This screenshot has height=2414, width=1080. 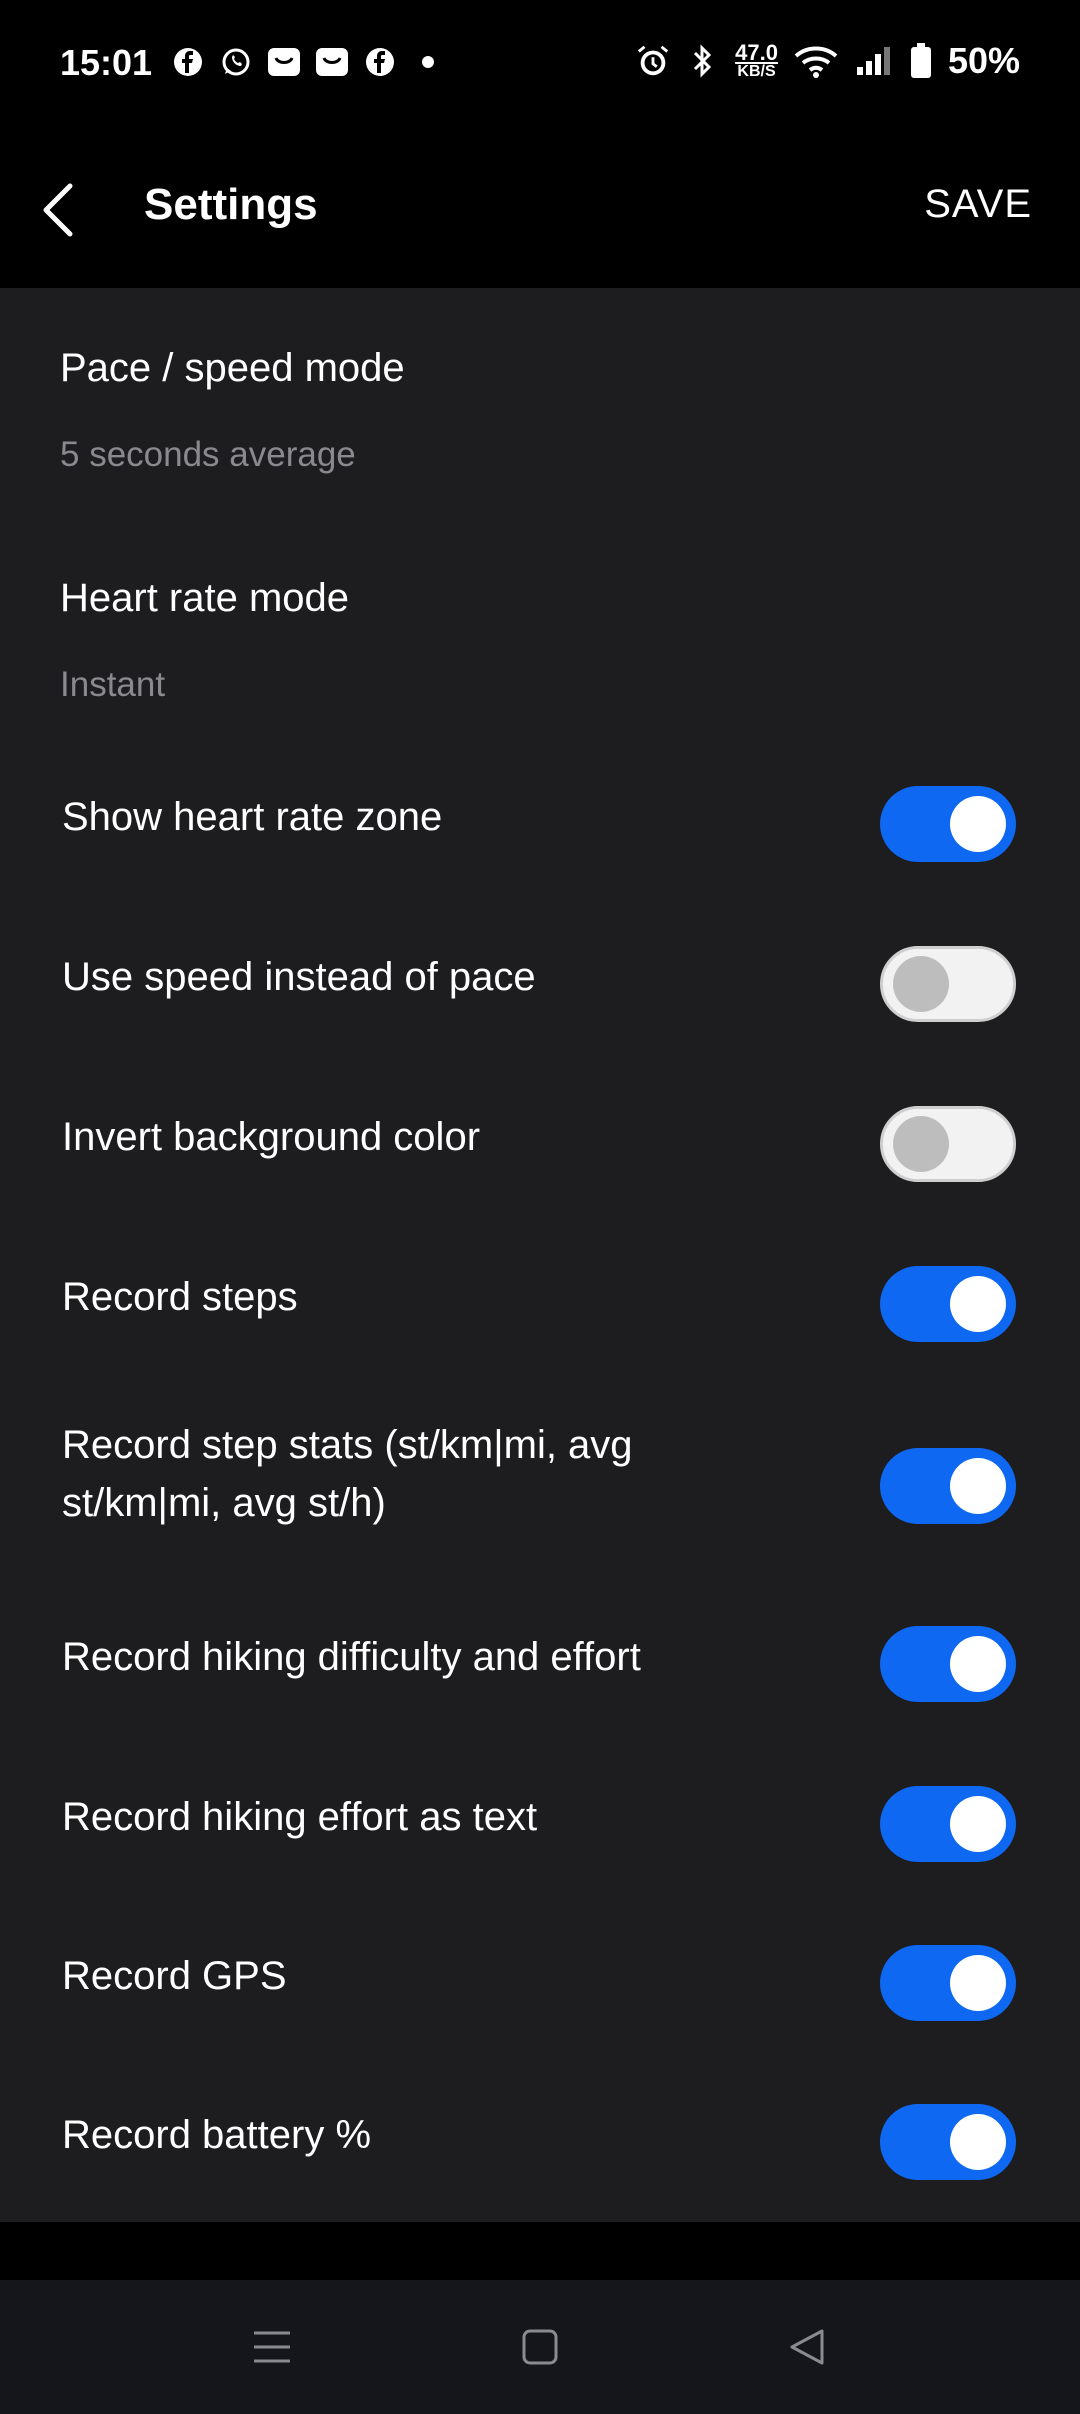 What do you see at coordinates (217, 2135) in the screenshot?
I see `switch-label: Record battery %` at bounding box center [217, 2135].